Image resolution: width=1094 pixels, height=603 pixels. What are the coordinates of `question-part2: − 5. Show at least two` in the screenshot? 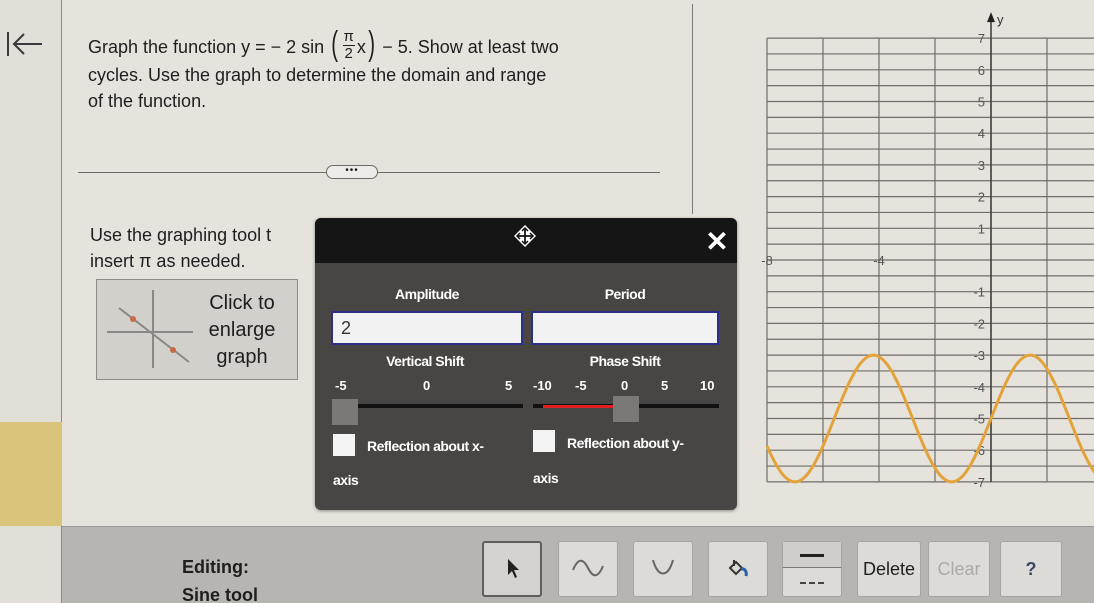 It's located at (470, 47).